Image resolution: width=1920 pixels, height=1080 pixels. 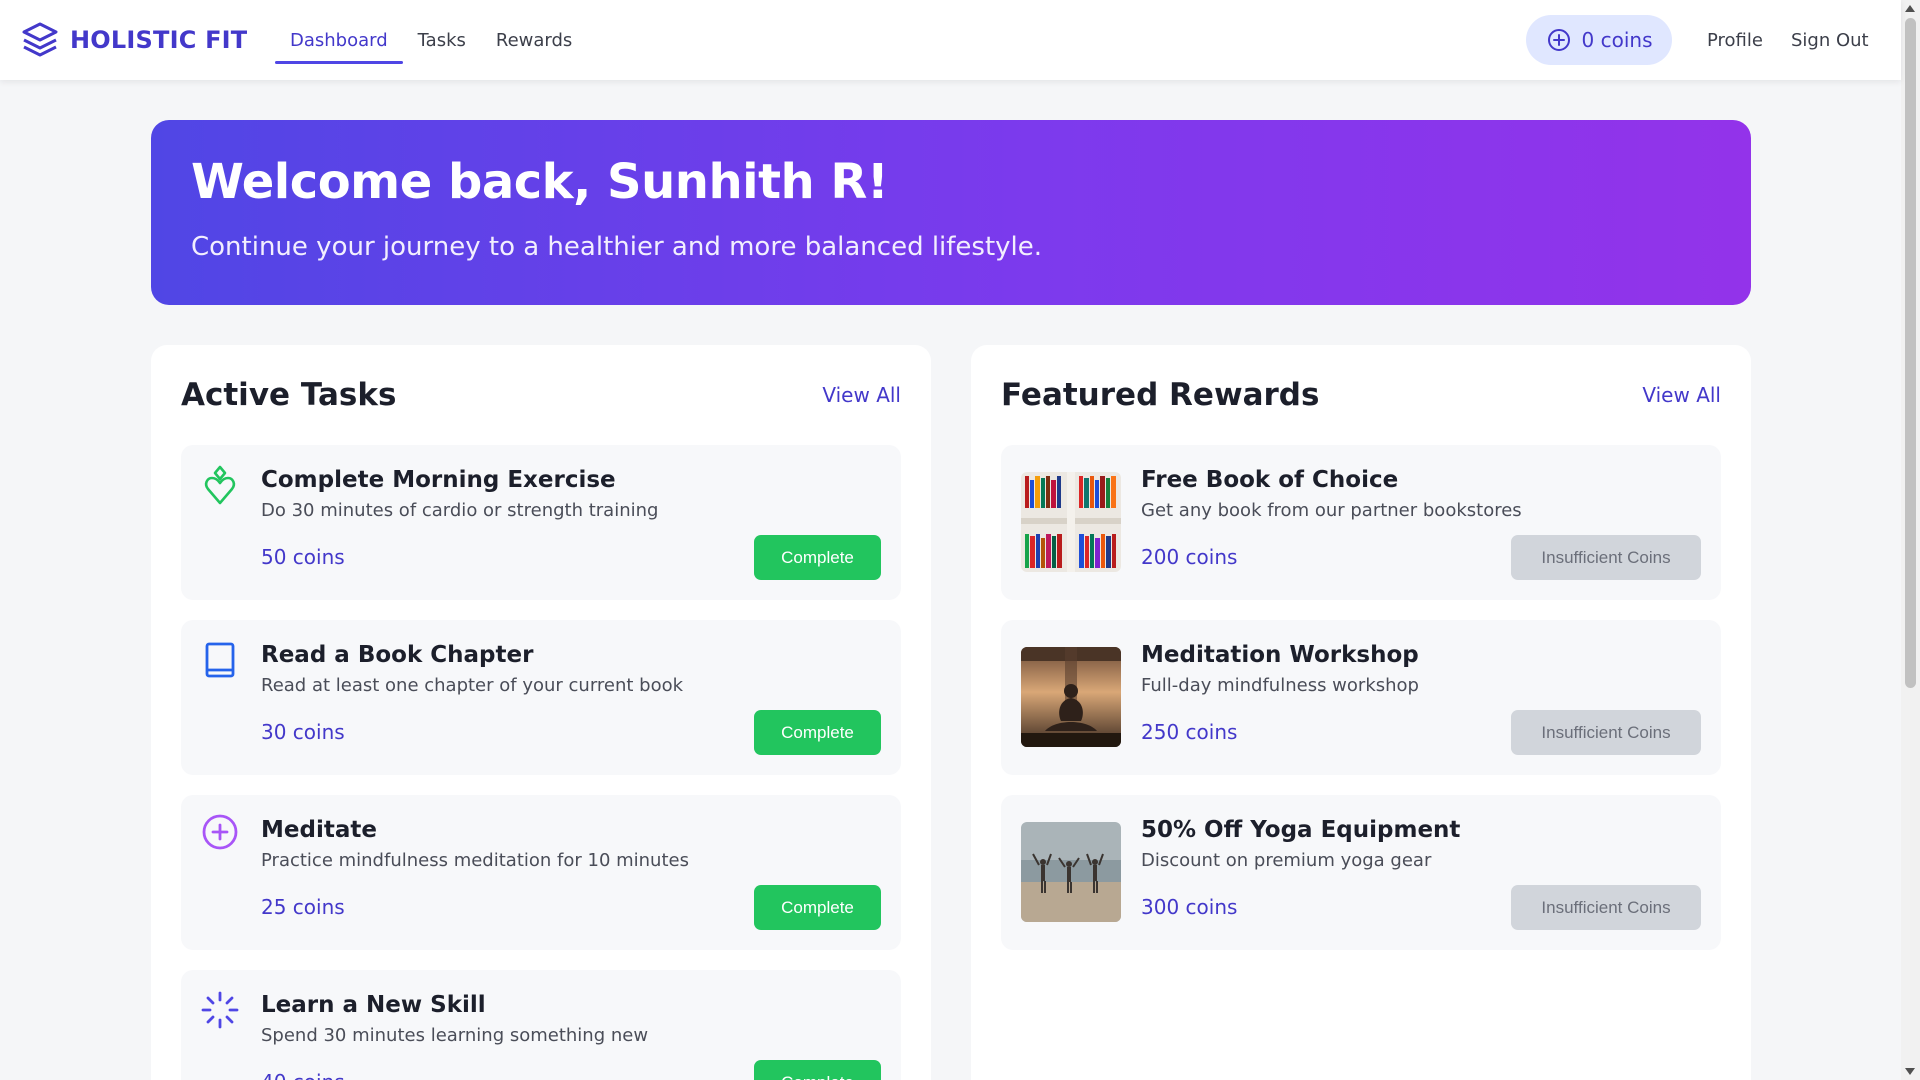 I want to click on reward-description: Full-day mindfulness workshop, so click(x=1280, y=685).